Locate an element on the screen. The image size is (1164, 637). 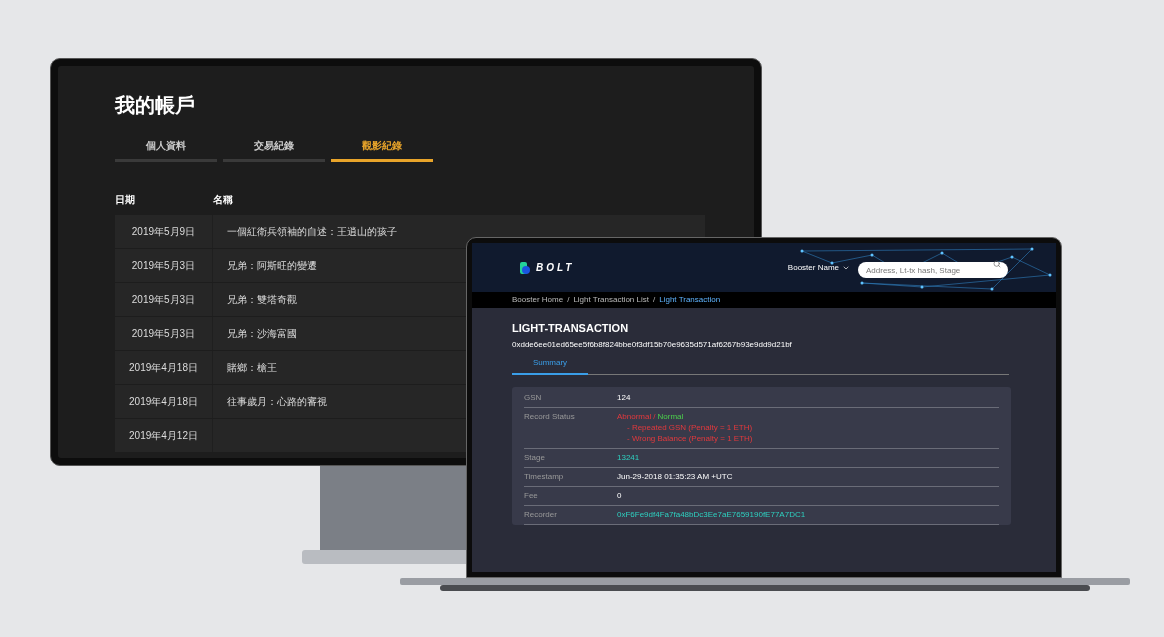
status-abnormal: Abnormal is located at coordinates (634, 416).